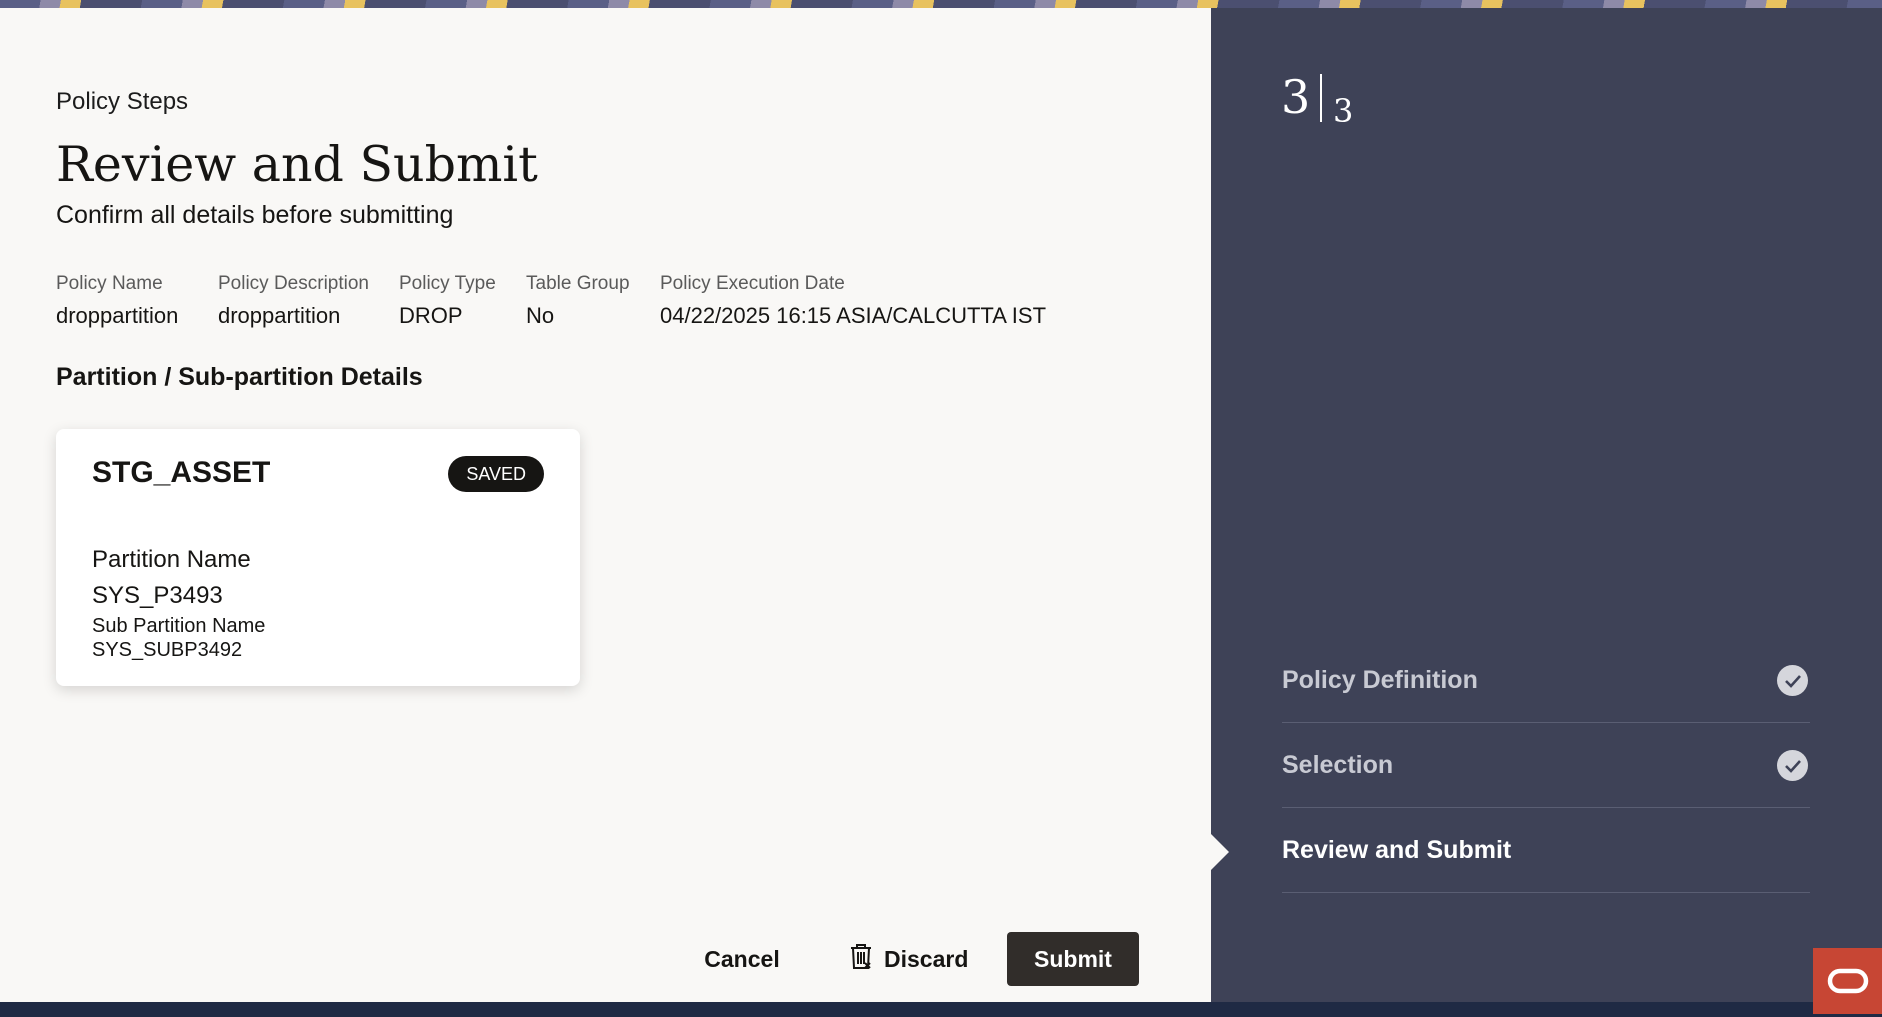  I want to click on page-subtitle: Confirm all details before submitting, so click(255, 215).